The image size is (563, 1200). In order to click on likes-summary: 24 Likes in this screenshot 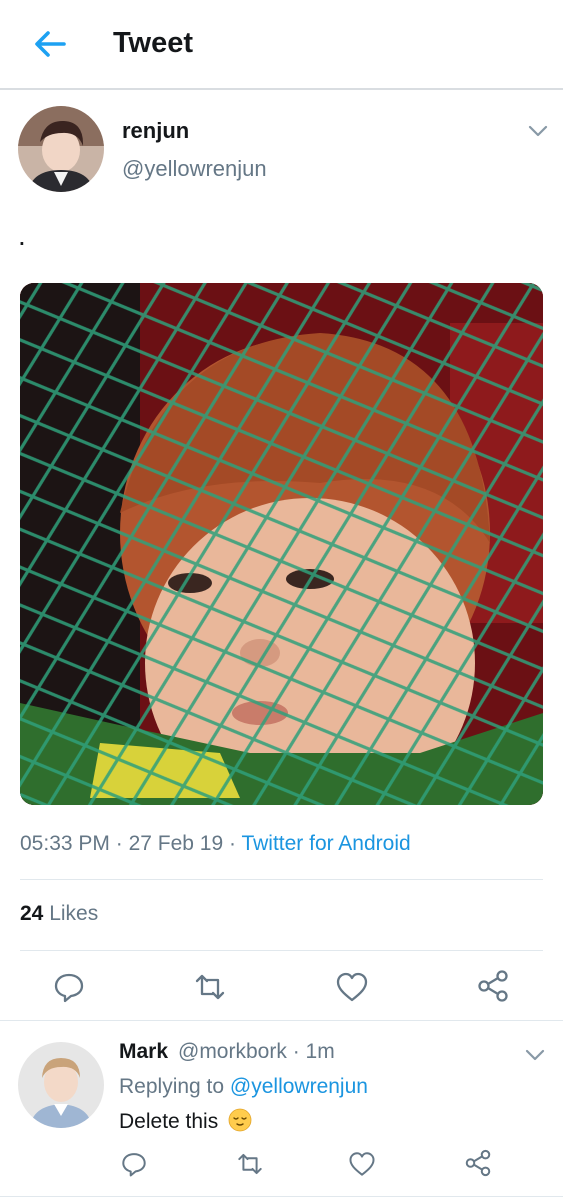, I will do `click(59, 914)`.